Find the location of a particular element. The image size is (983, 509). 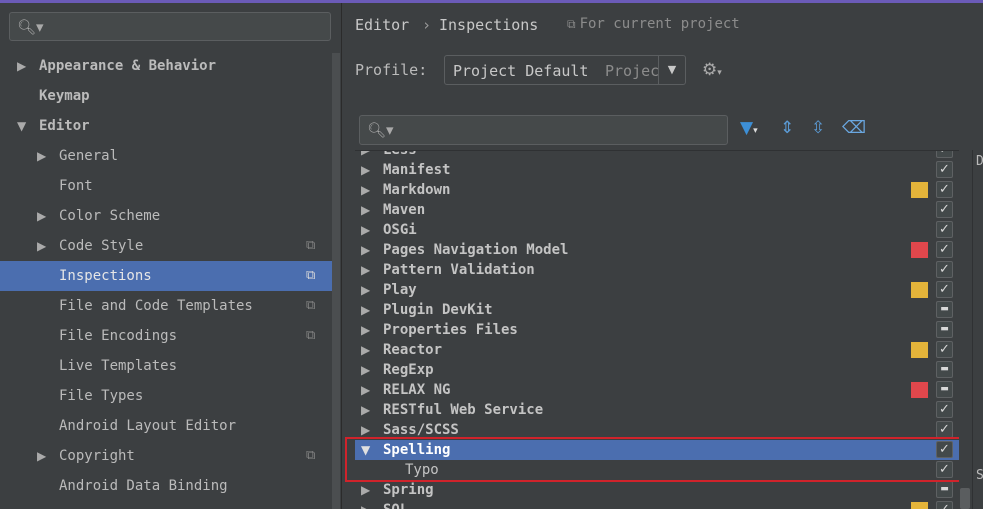

inspections-search-input: 🔍︎▾ is located at coordinates (543, 130).